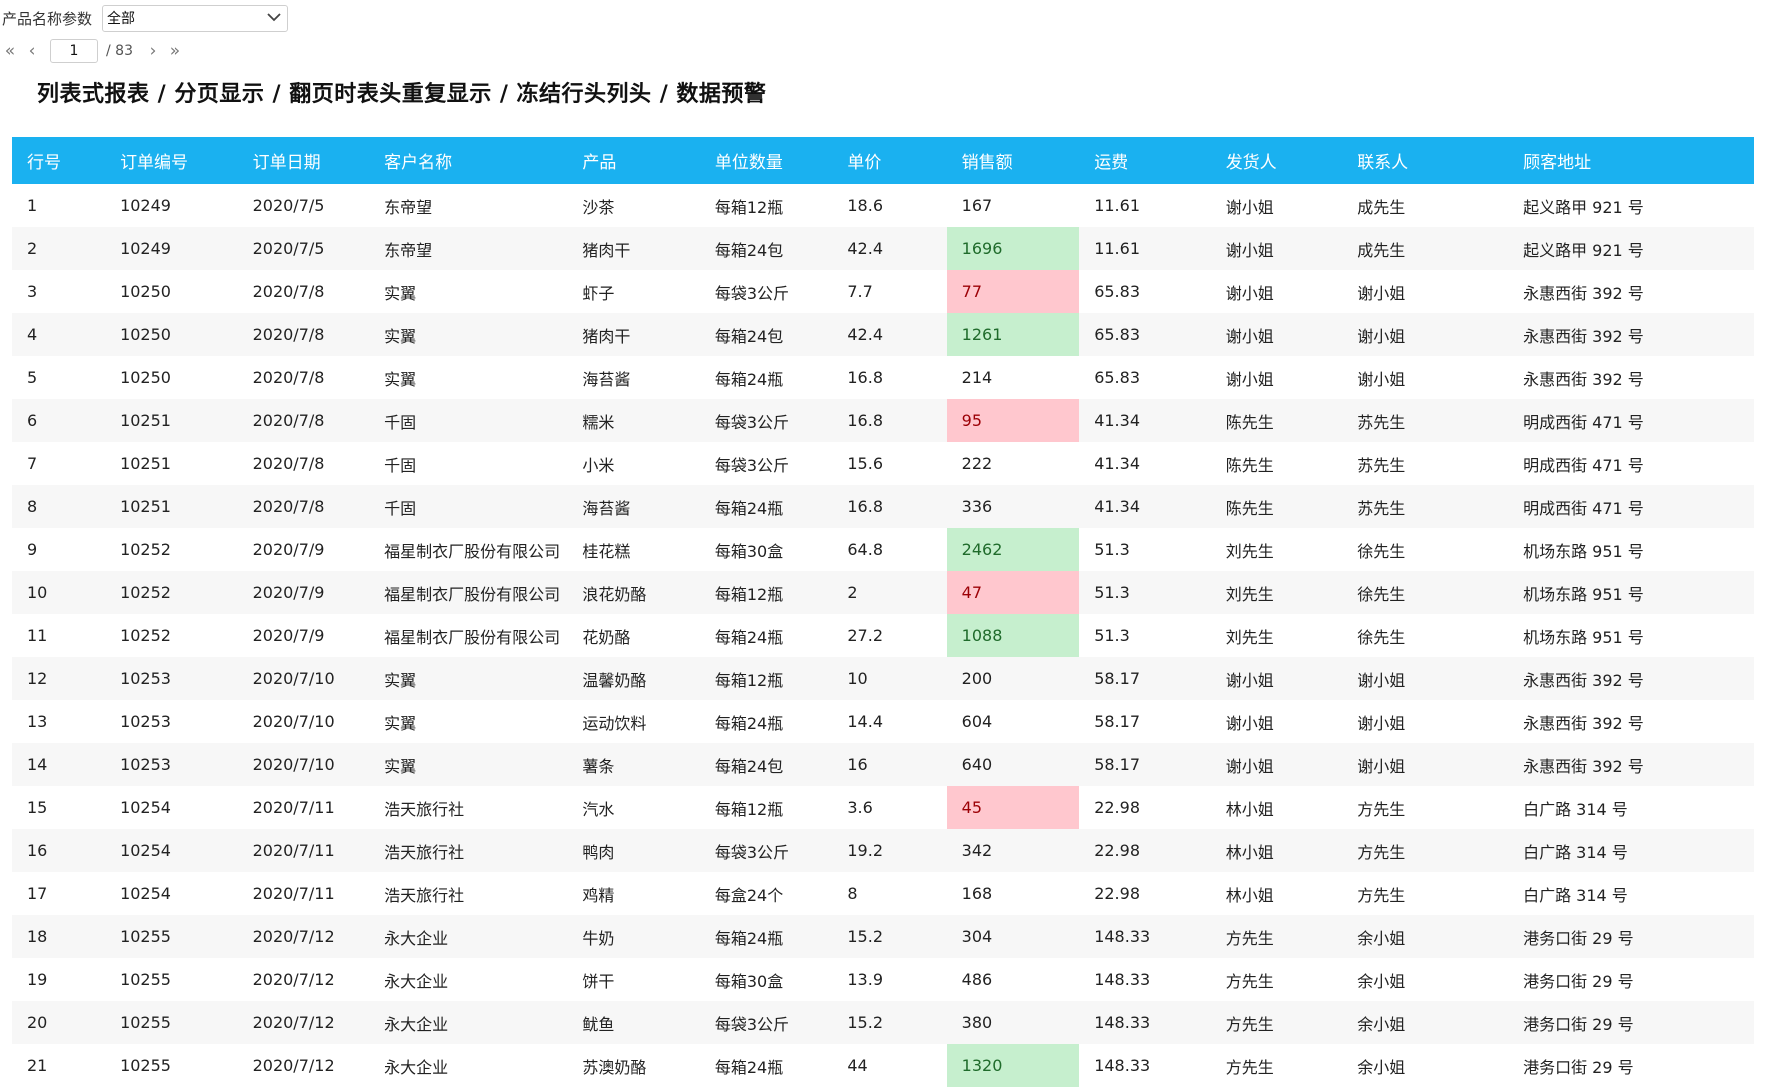  I want to click on cell-freight: 58.17, so click(1117, 721).